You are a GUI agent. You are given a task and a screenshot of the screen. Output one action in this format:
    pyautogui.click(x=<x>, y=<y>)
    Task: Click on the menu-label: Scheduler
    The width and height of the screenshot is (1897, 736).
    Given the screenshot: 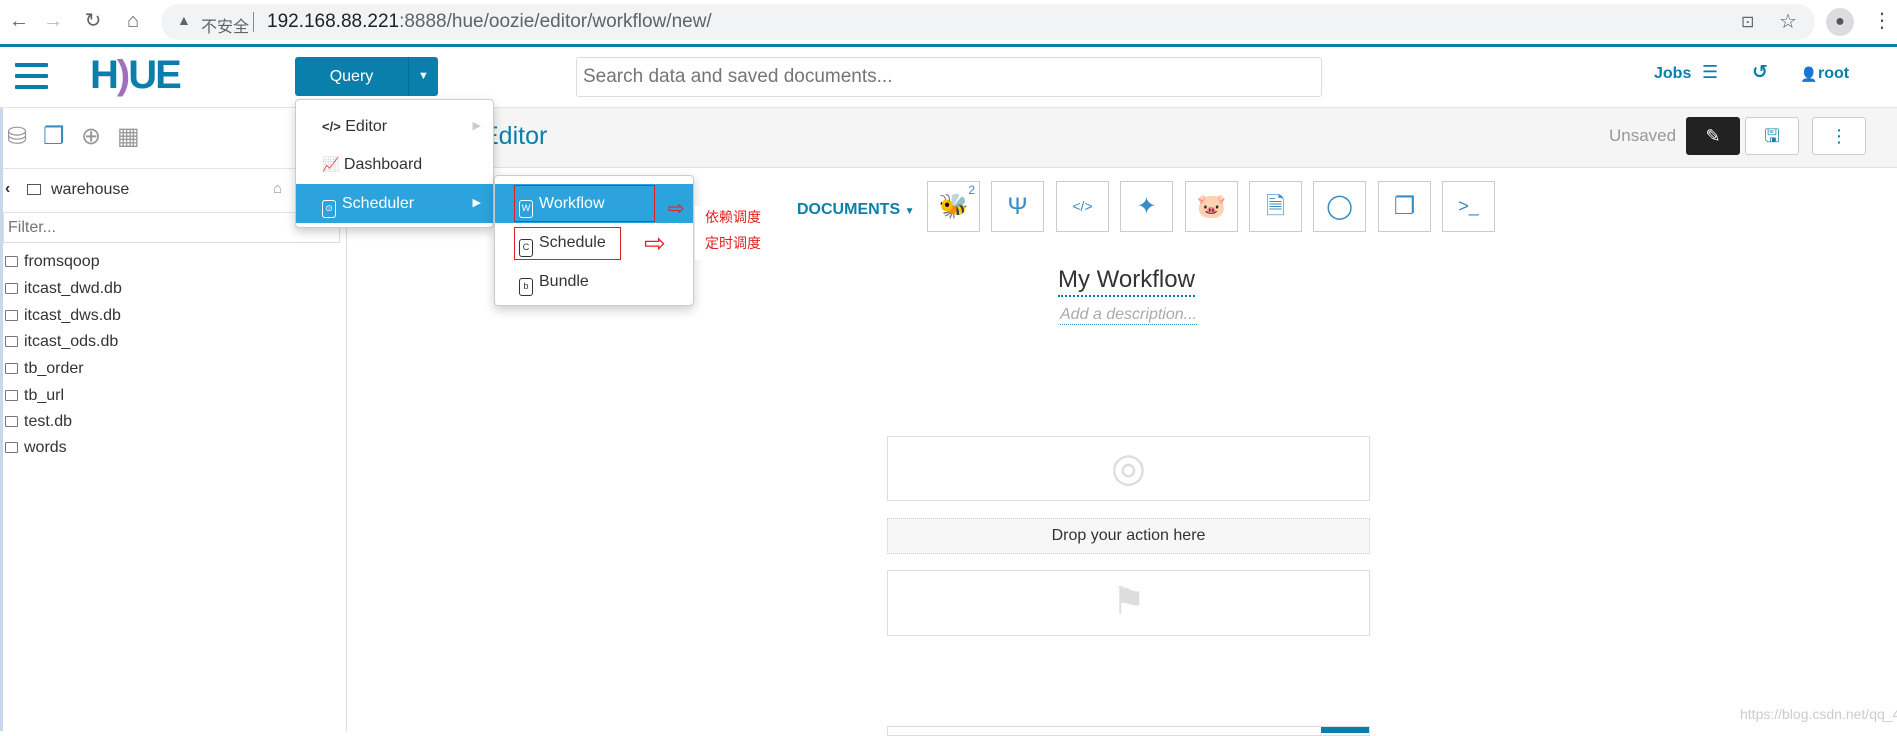 What is the action you would take?
    pyautogui.click(x=378, y=203)
    